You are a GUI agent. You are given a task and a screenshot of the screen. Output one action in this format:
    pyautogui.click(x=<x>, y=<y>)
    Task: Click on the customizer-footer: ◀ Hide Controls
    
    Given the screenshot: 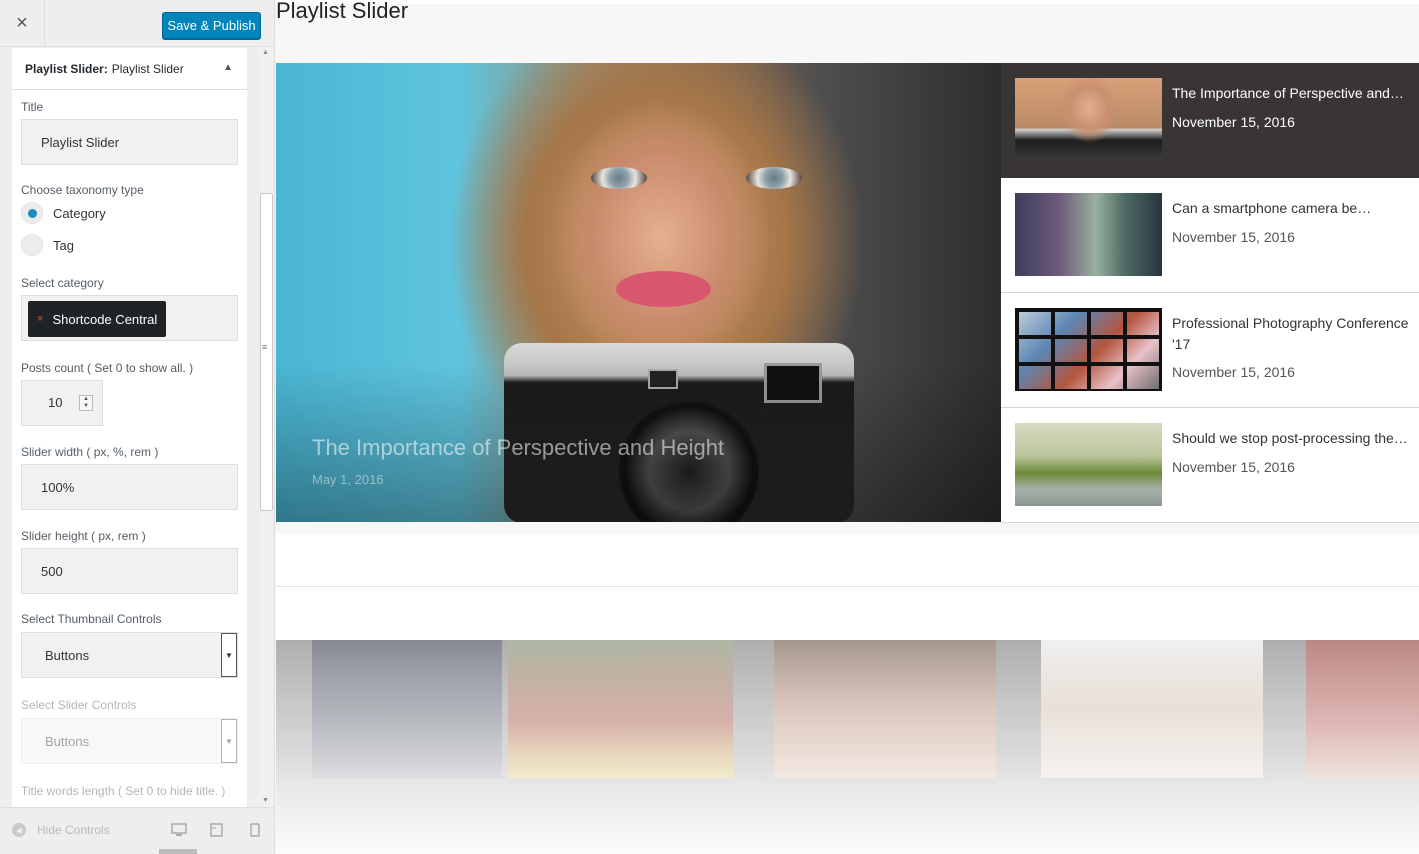 What is the action you would take?
    pyautogui.click(x=137, y=830)
    